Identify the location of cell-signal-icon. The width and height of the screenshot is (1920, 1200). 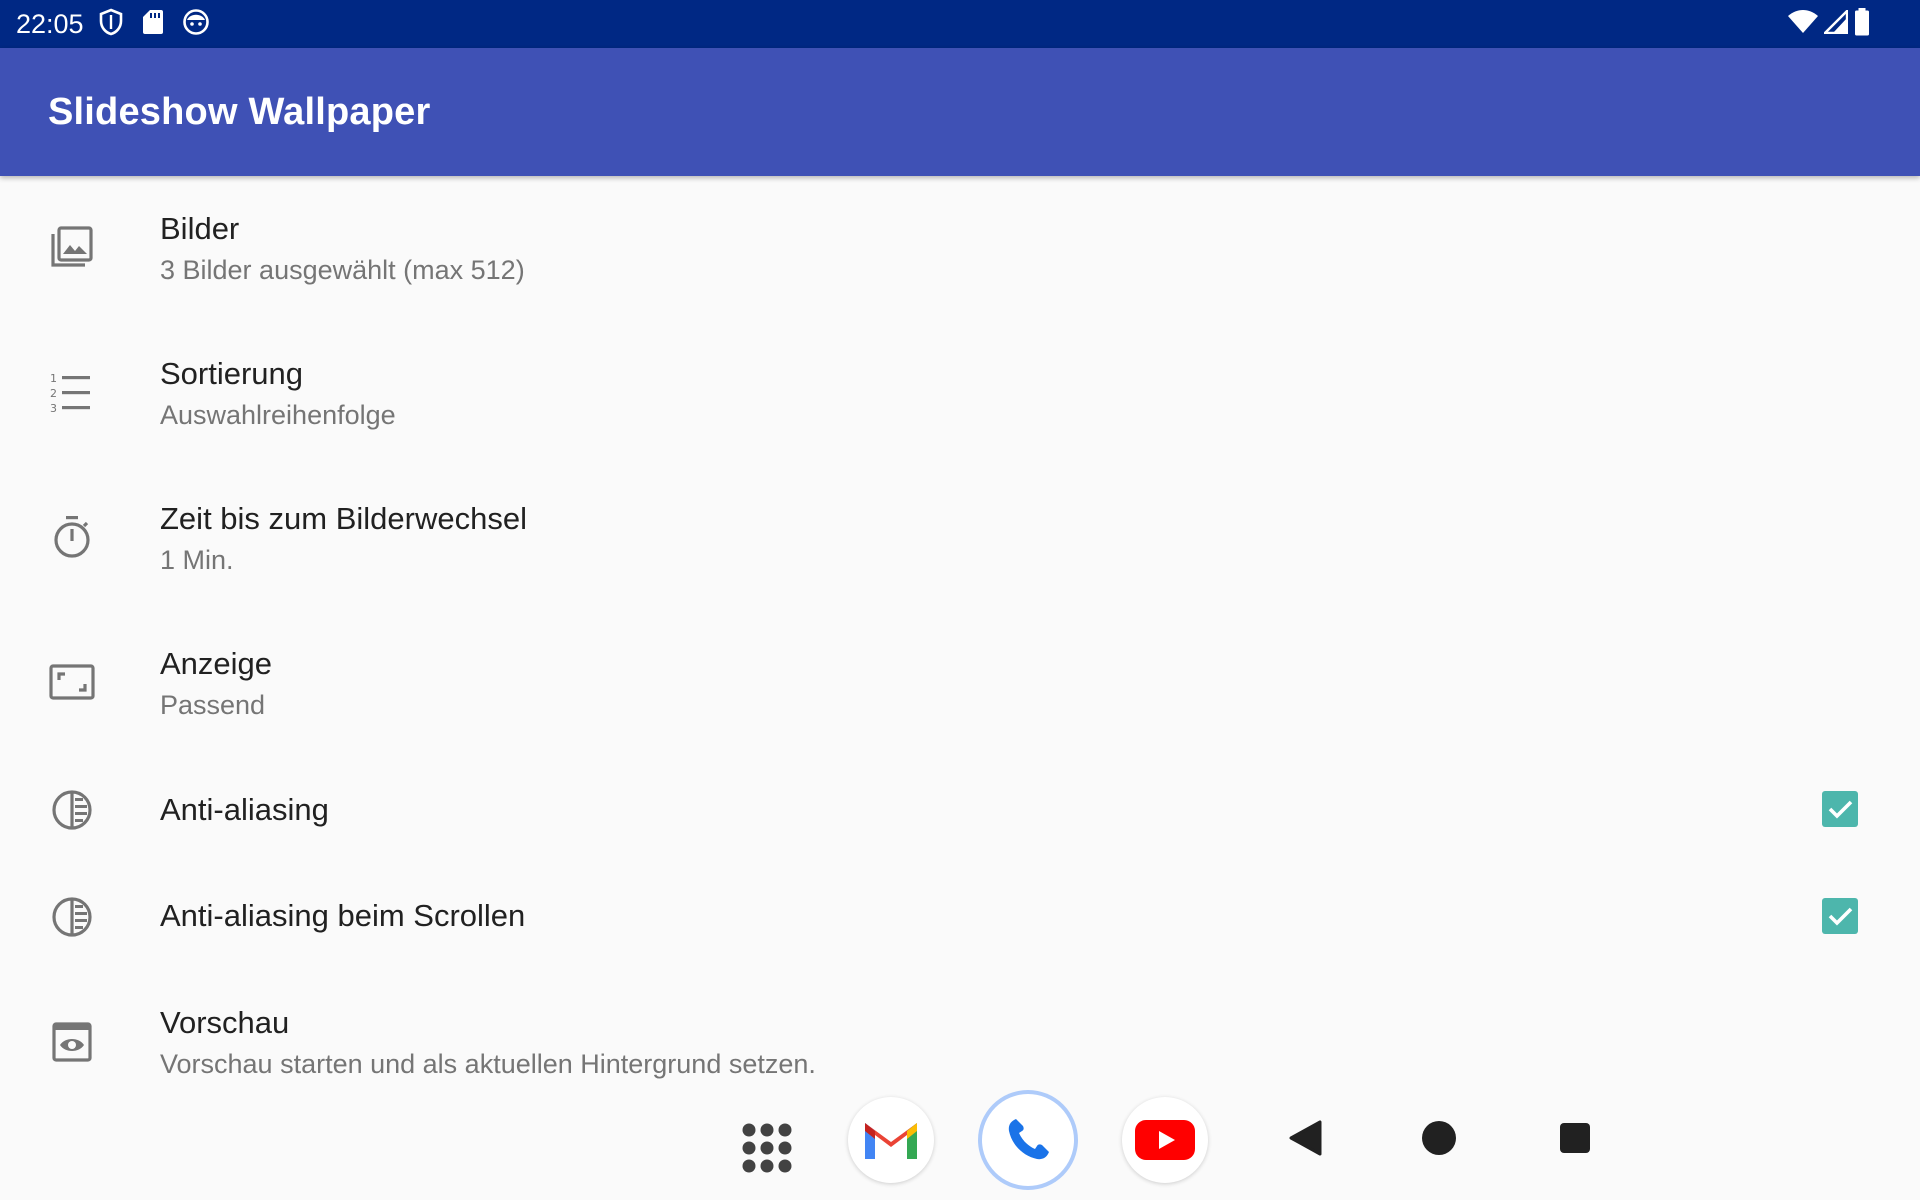
(1835, 23).